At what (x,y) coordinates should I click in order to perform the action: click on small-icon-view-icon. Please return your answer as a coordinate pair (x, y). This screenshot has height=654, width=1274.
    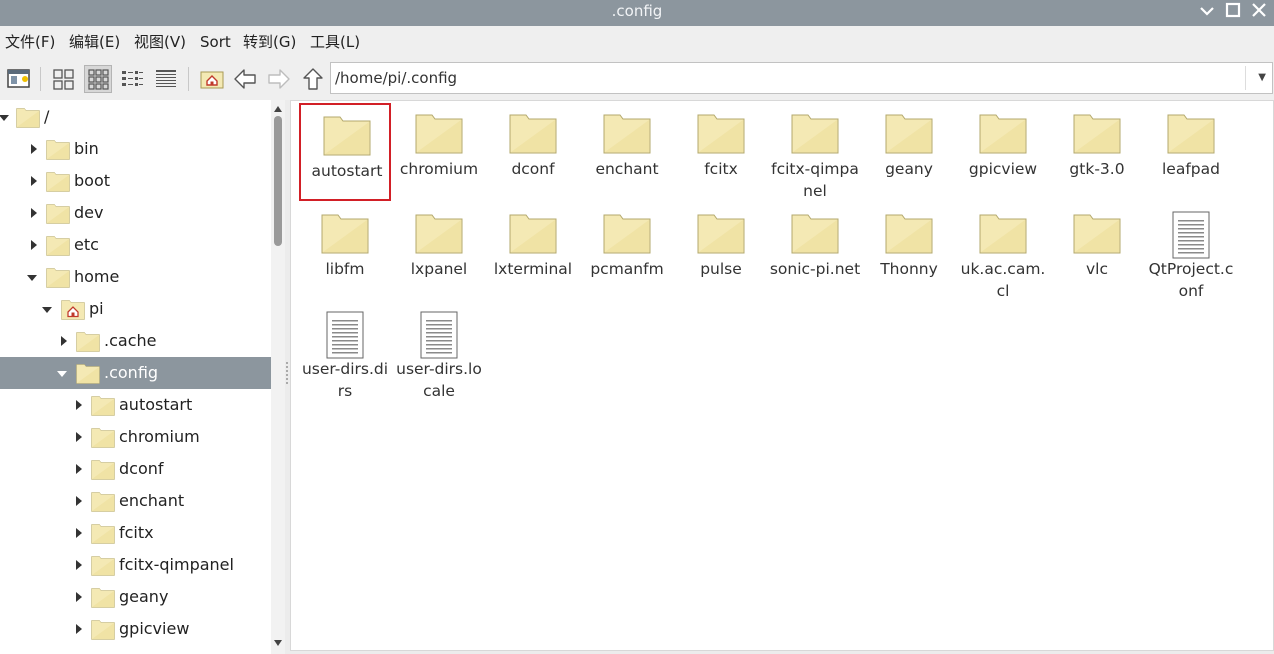
    Looking at the image, I should click on (98, 79).